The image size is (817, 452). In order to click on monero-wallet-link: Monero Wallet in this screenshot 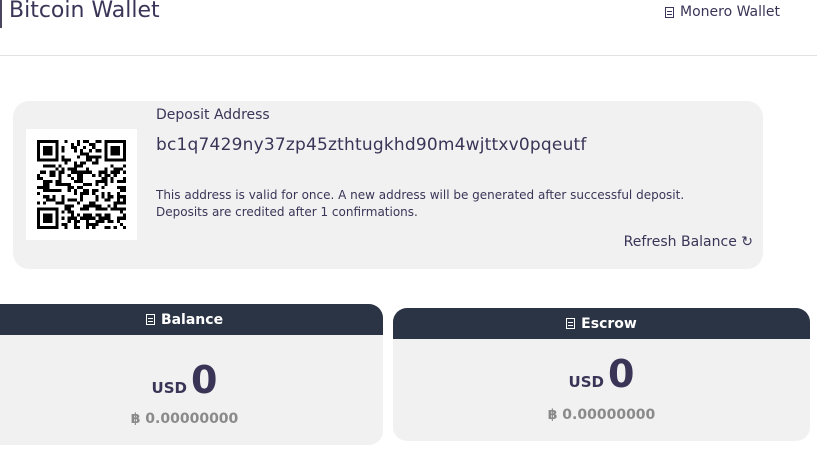, I will do `click(722, 12)`.